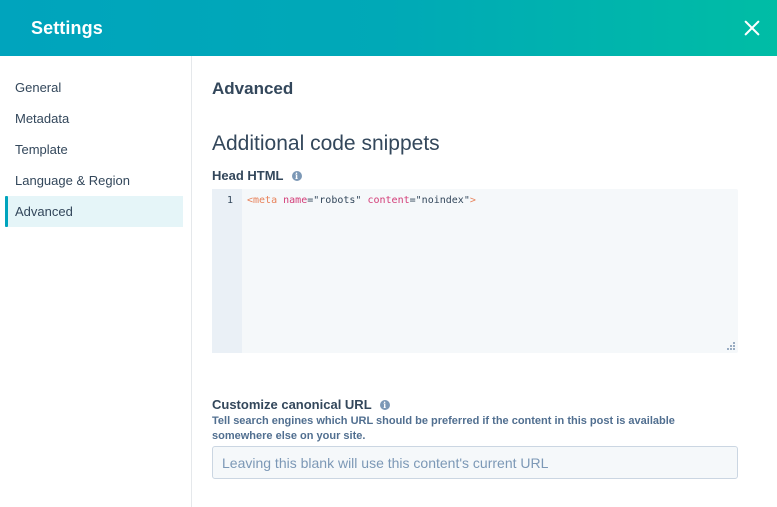 The image size is (777, 507). I want to click on canonical-url-label-text: Customize canonical URL, so click(292, 404).